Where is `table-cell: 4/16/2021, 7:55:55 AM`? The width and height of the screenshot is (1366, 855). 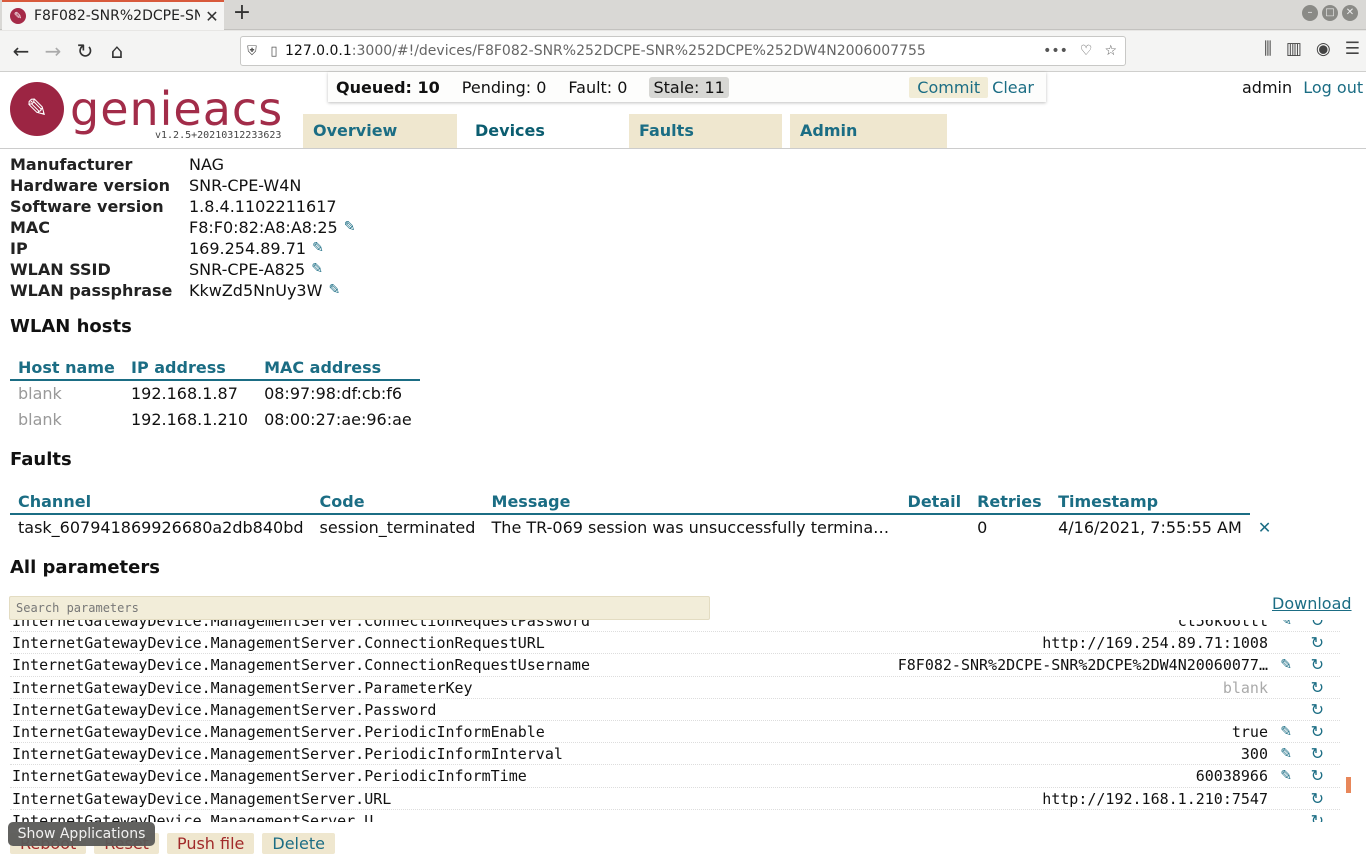
table-cell: 4/16/2021, 7:55:55 AM is located at coordinates (1150, 527).